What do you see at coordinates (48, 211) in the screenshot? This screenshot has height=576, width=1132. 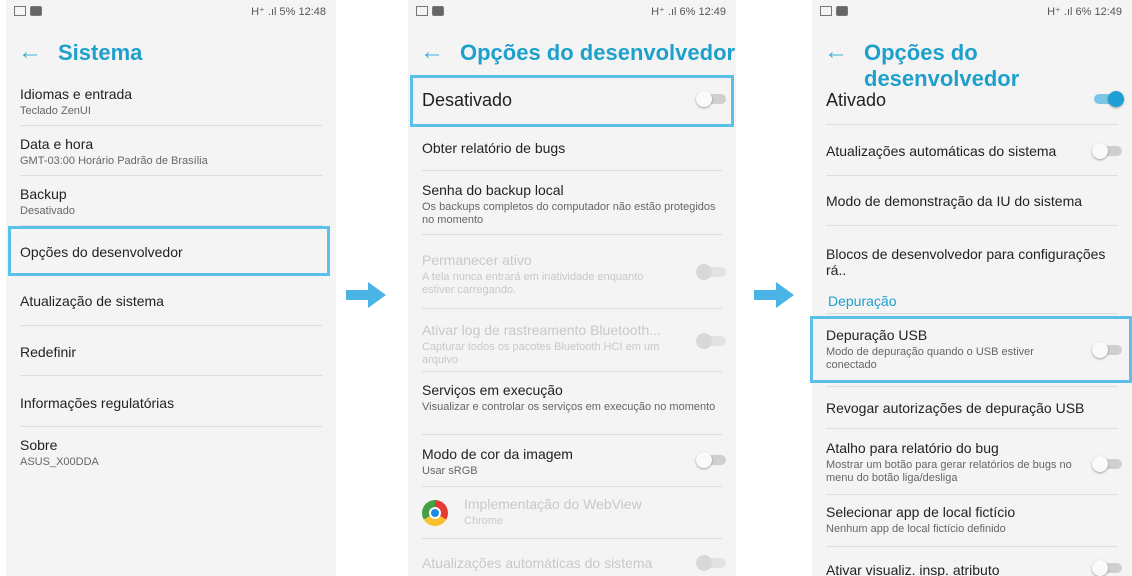 I see `item-subtitle: Desativado` at bounding box center [48, 211].